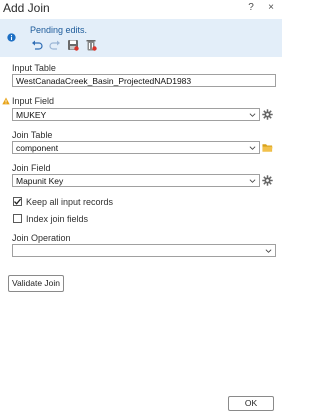  What do you see at coordinates (41, 238) in the screenshot?
I see `join-operation-label: Join Operation` at bounding box center [41, 238].